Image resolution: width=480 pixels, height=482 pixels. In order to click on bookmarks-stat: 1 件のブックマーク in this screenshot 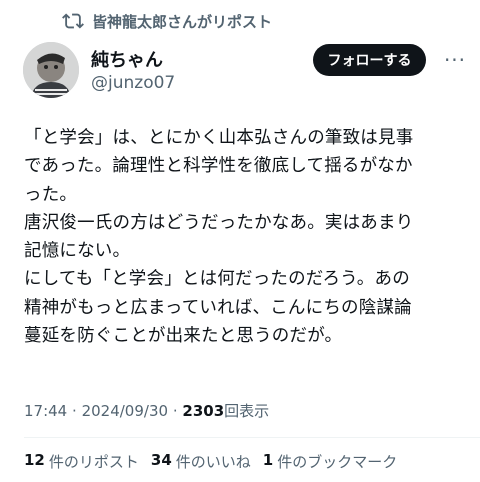, I will do `click(330, 461)`.